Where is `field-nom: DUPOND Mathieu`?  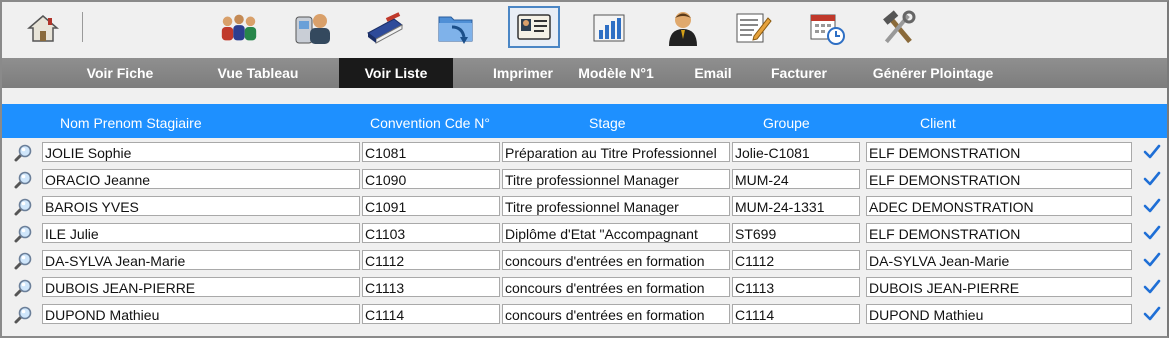
field-nom: DUPOND Mathieu is located at coordinates (201, 314).